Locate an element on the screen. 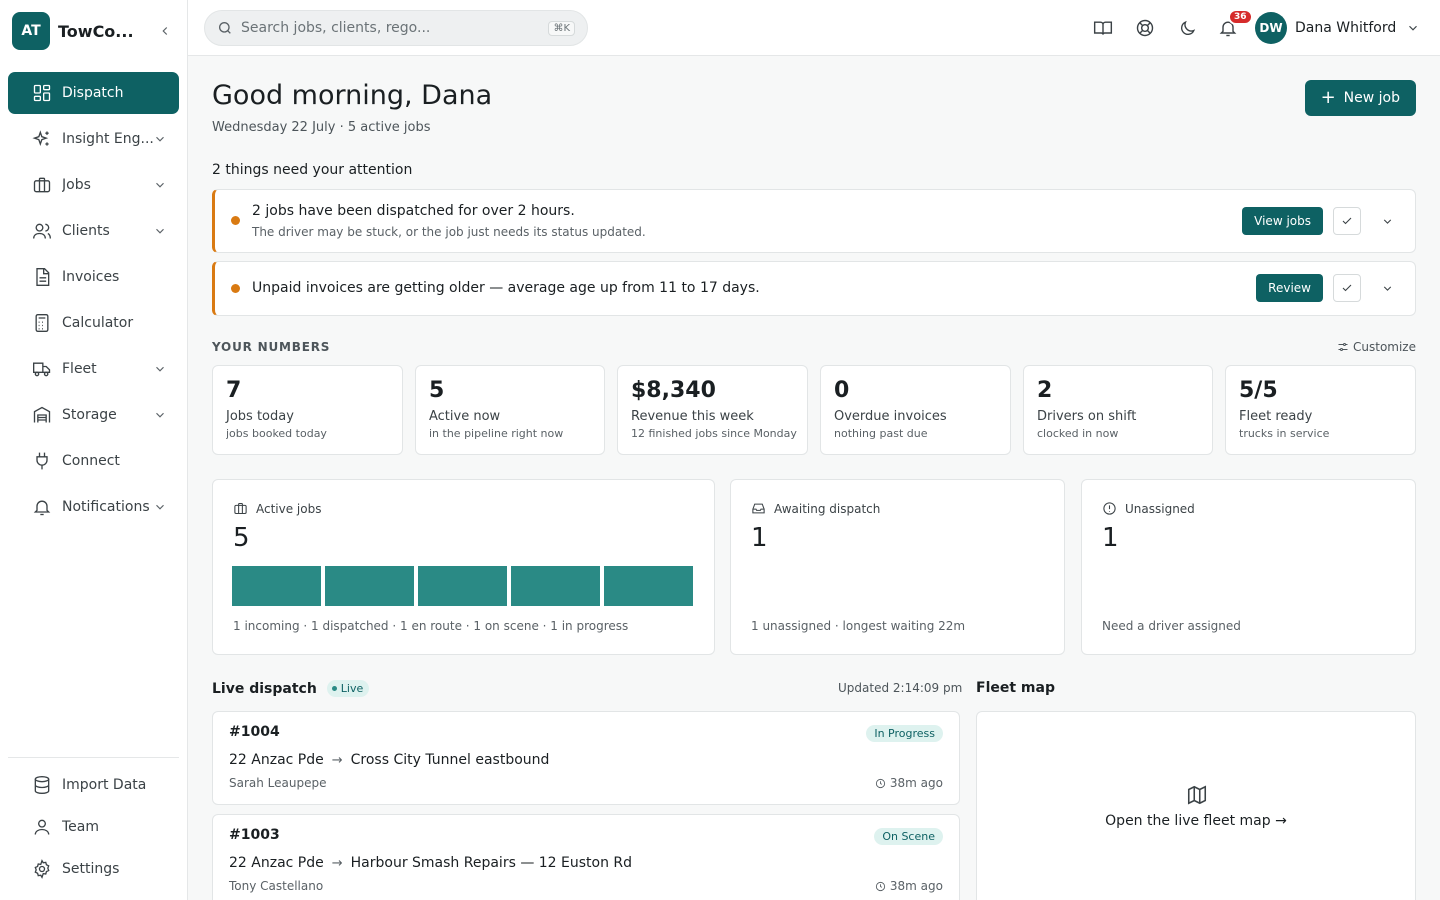 The height and width of the screenshot is (900, 1440). stat-drivers-on-shift: 2 Drivers on shift clocked in now is located at coordinates (1118, 410).